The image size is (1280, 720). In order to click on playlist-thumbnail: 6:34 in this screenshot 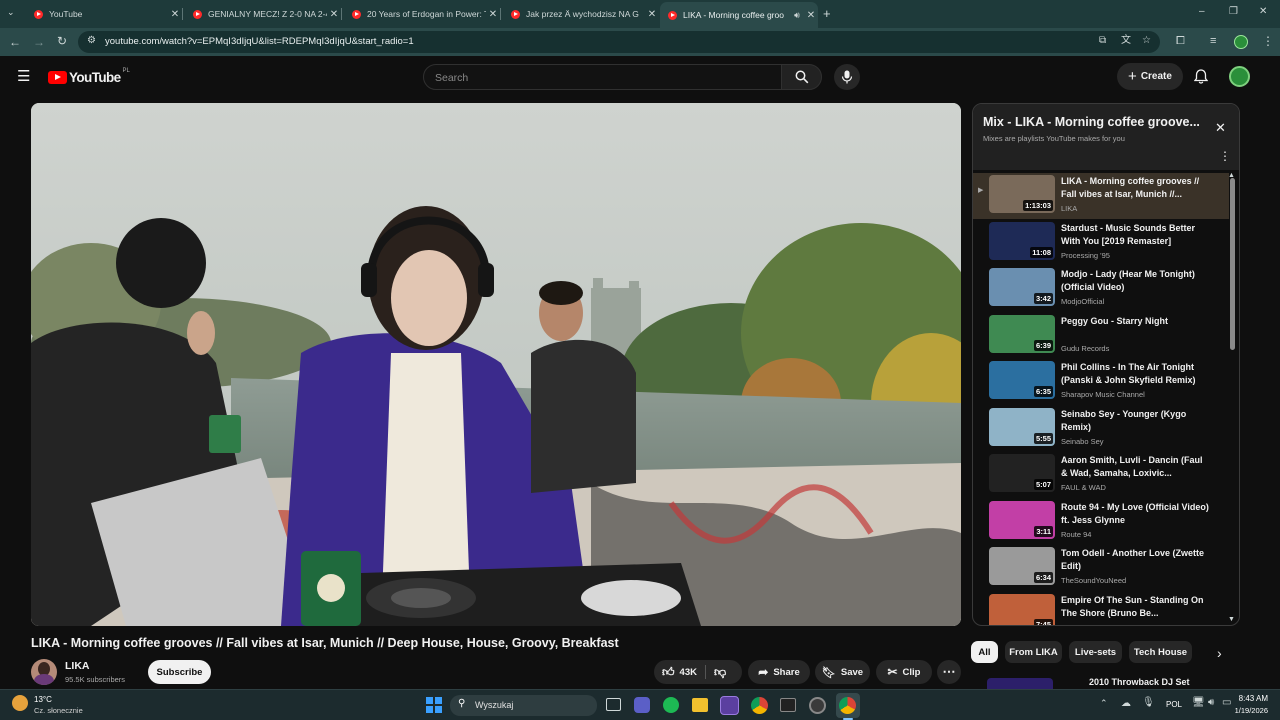, I will do `click(1022, 566)`.